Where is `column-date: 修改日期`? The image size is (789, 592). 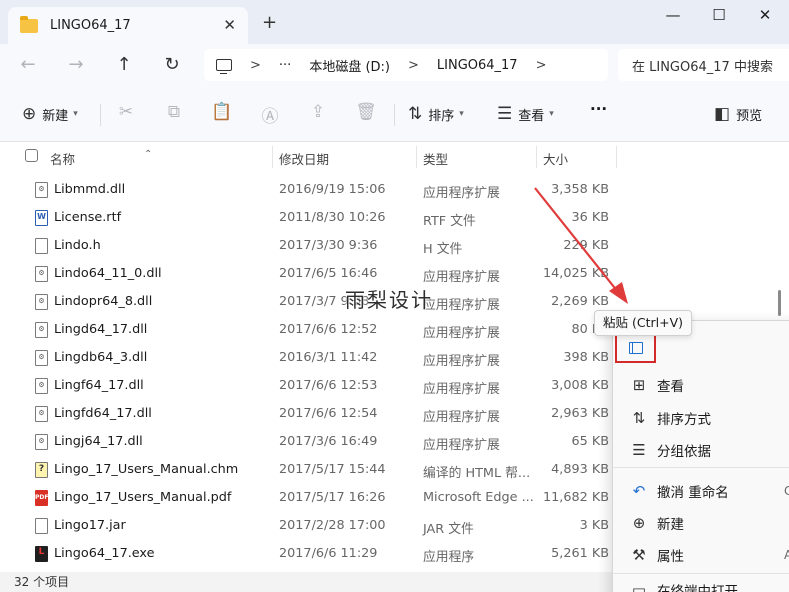 column-date: 修改日期 is located at coordinates (304, 158).